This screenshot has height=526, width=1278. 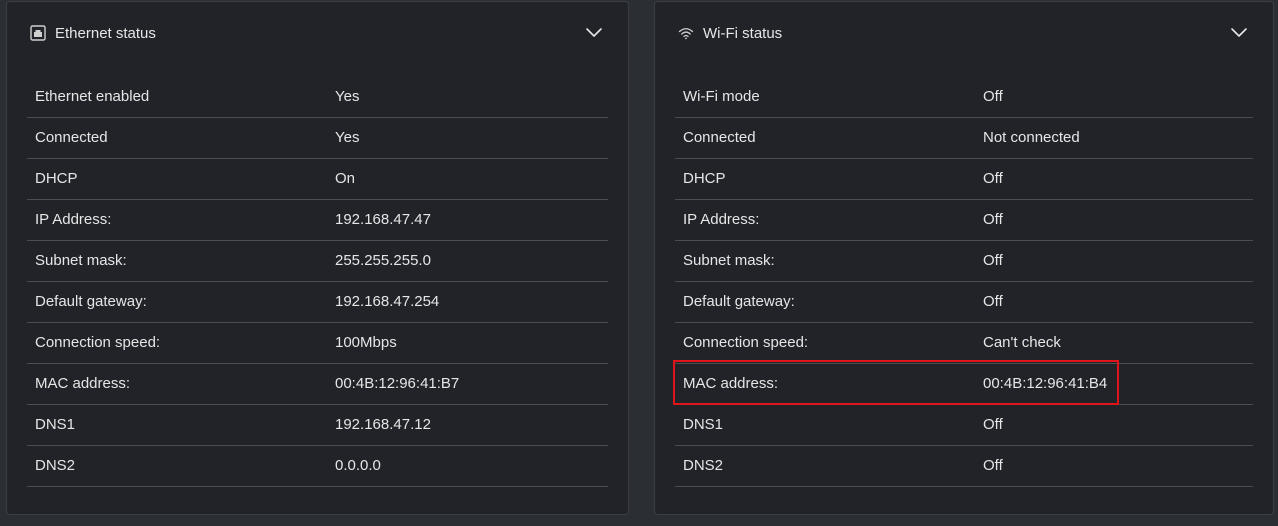 I want to click on ethernet-port-icon, so click(x=38, y=33).